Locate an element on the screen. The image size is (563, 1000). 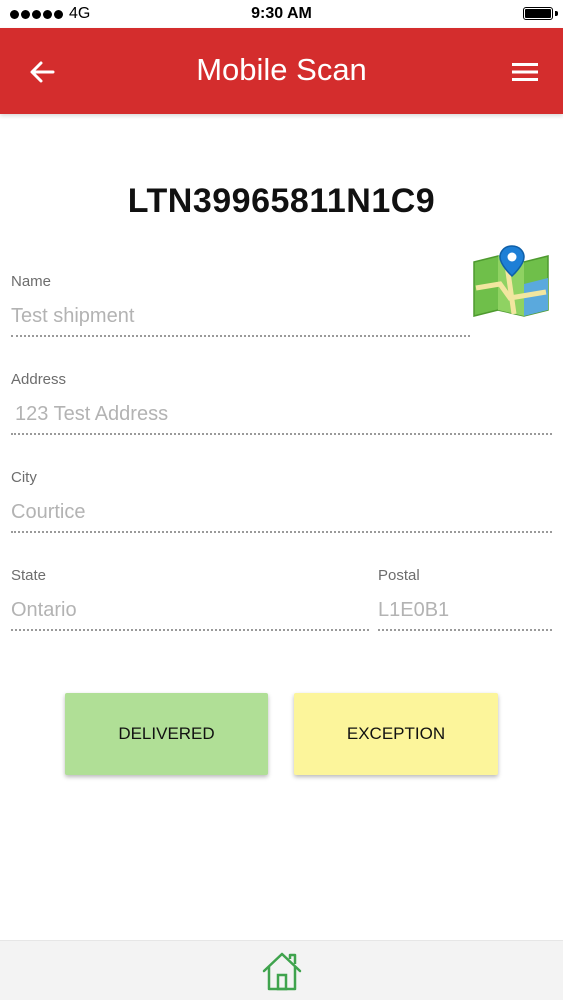
postal-label: Postal is located at coordinates (399, 575).